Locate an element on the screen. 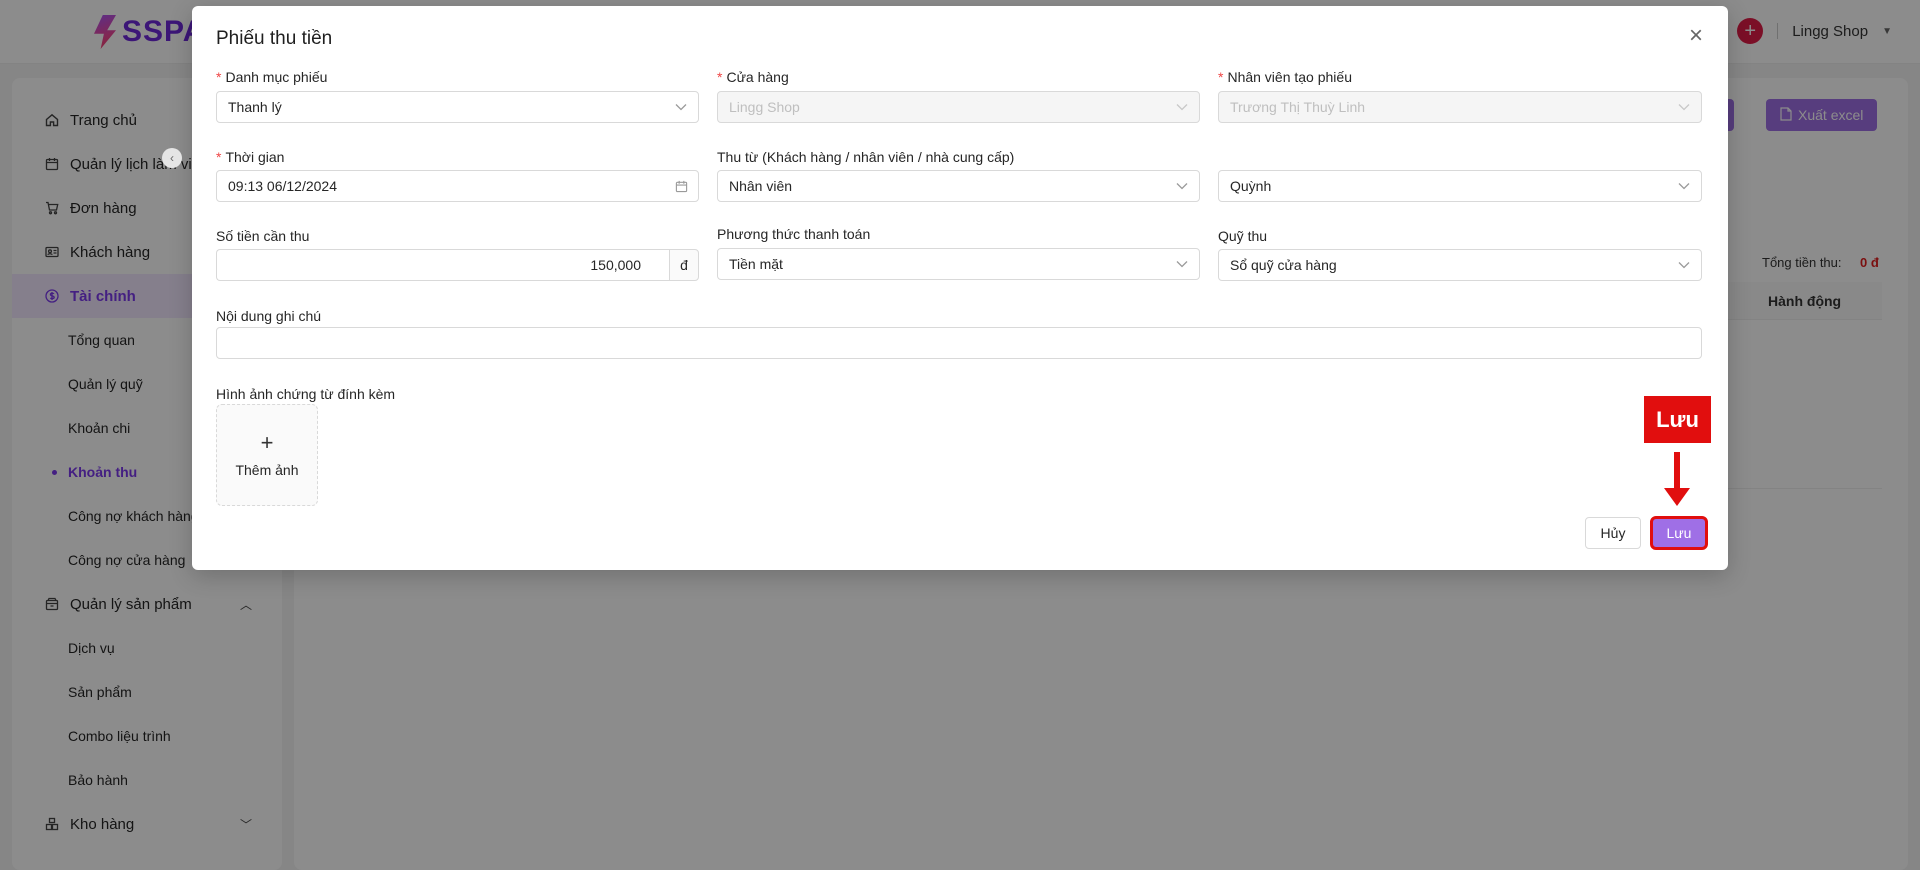 Image resolution: width=1920 pixels, height=870 pixels. cancel-button: Hủy is located at coordinates (1613, 533).